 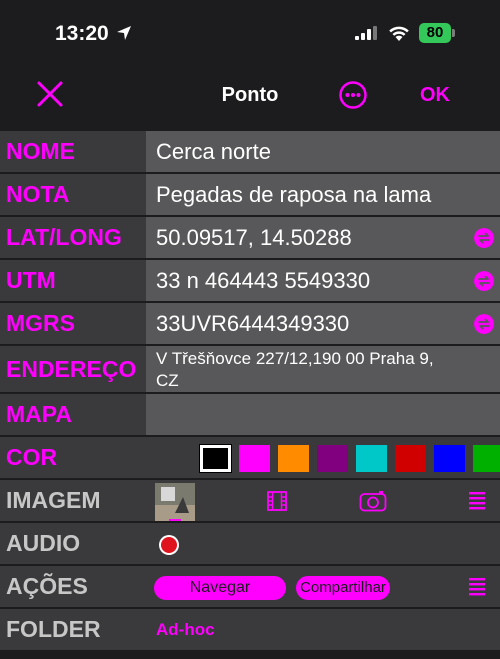 I want to click on page-title: Ponto, so click(x=250, y=95).